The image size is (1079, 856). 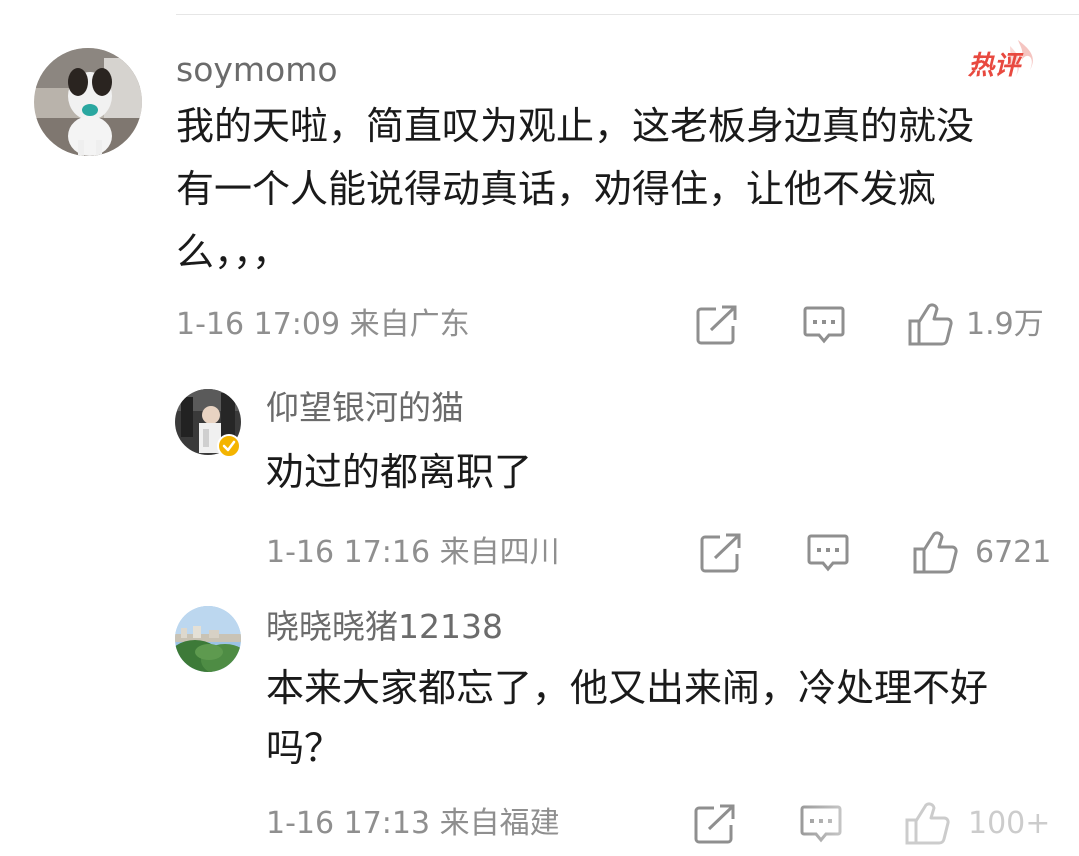 I want to click on comment-meta: 1-16 17:16 来自四川, so click(x=413, y=552).